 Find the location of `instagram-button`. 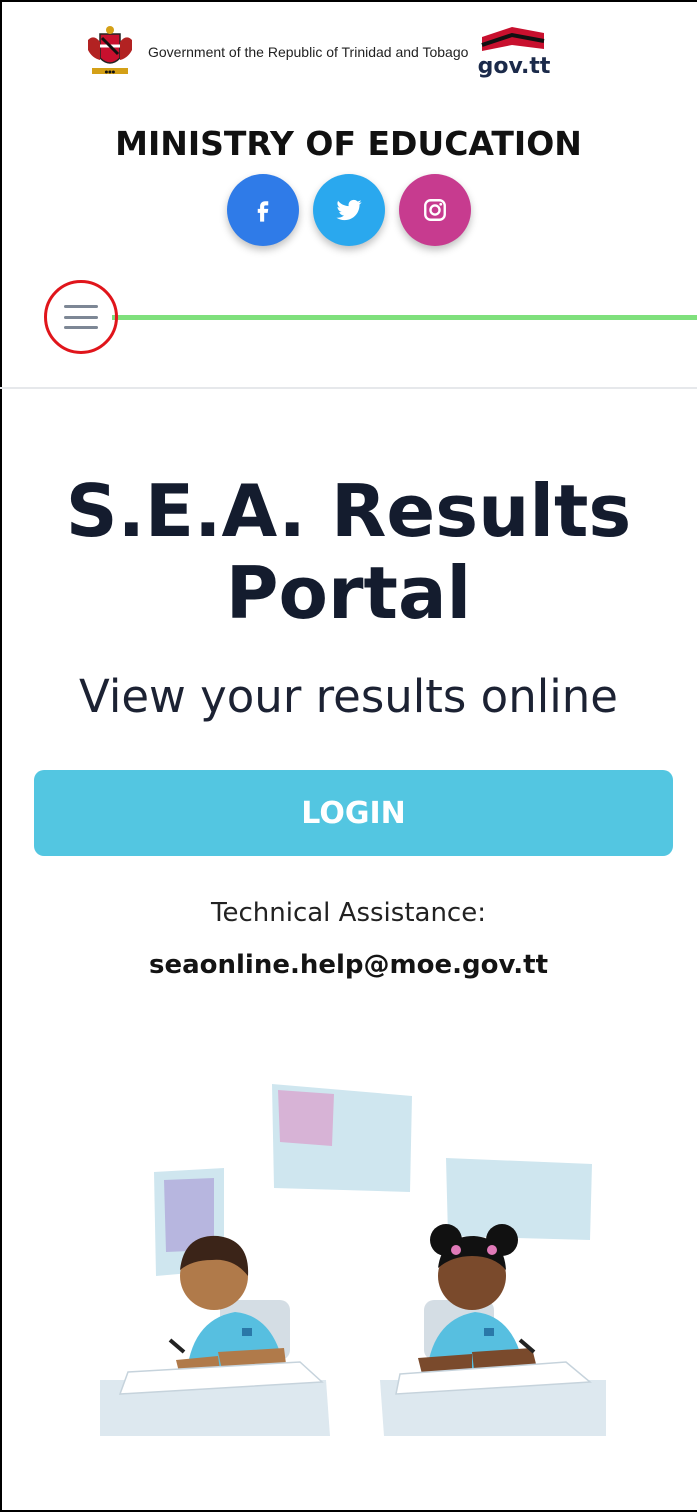

instagram-button is located at coordinates (434, 210).